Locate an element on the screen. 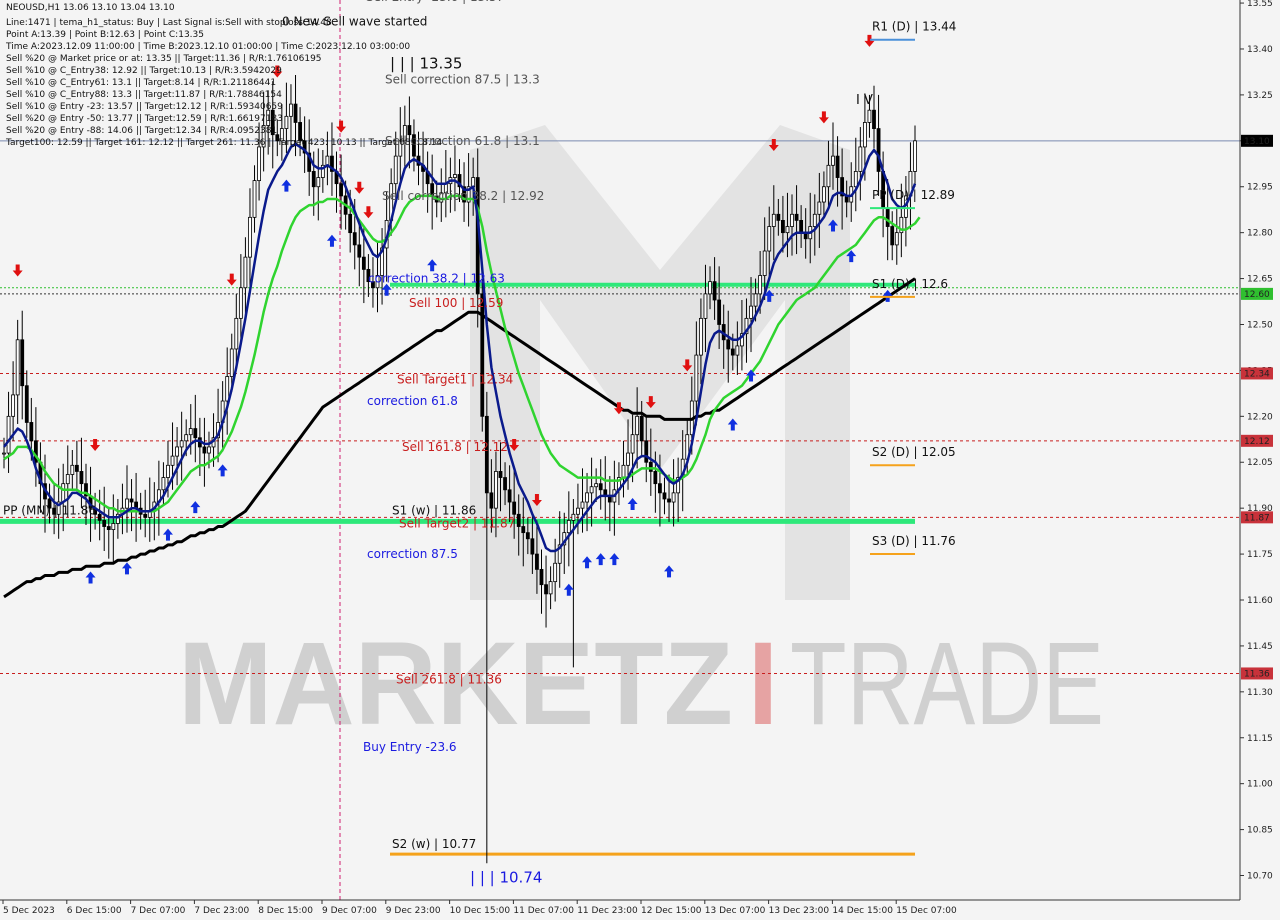  wave-annotation: Sell Entry -23.6 | 13.57 is located at coordinates (435, 2).